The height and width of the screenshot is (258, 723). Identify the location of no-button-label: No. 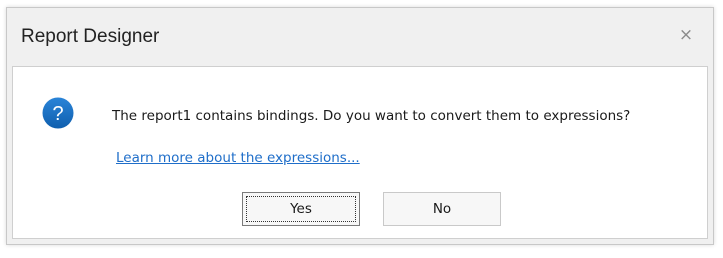
(442, 209).